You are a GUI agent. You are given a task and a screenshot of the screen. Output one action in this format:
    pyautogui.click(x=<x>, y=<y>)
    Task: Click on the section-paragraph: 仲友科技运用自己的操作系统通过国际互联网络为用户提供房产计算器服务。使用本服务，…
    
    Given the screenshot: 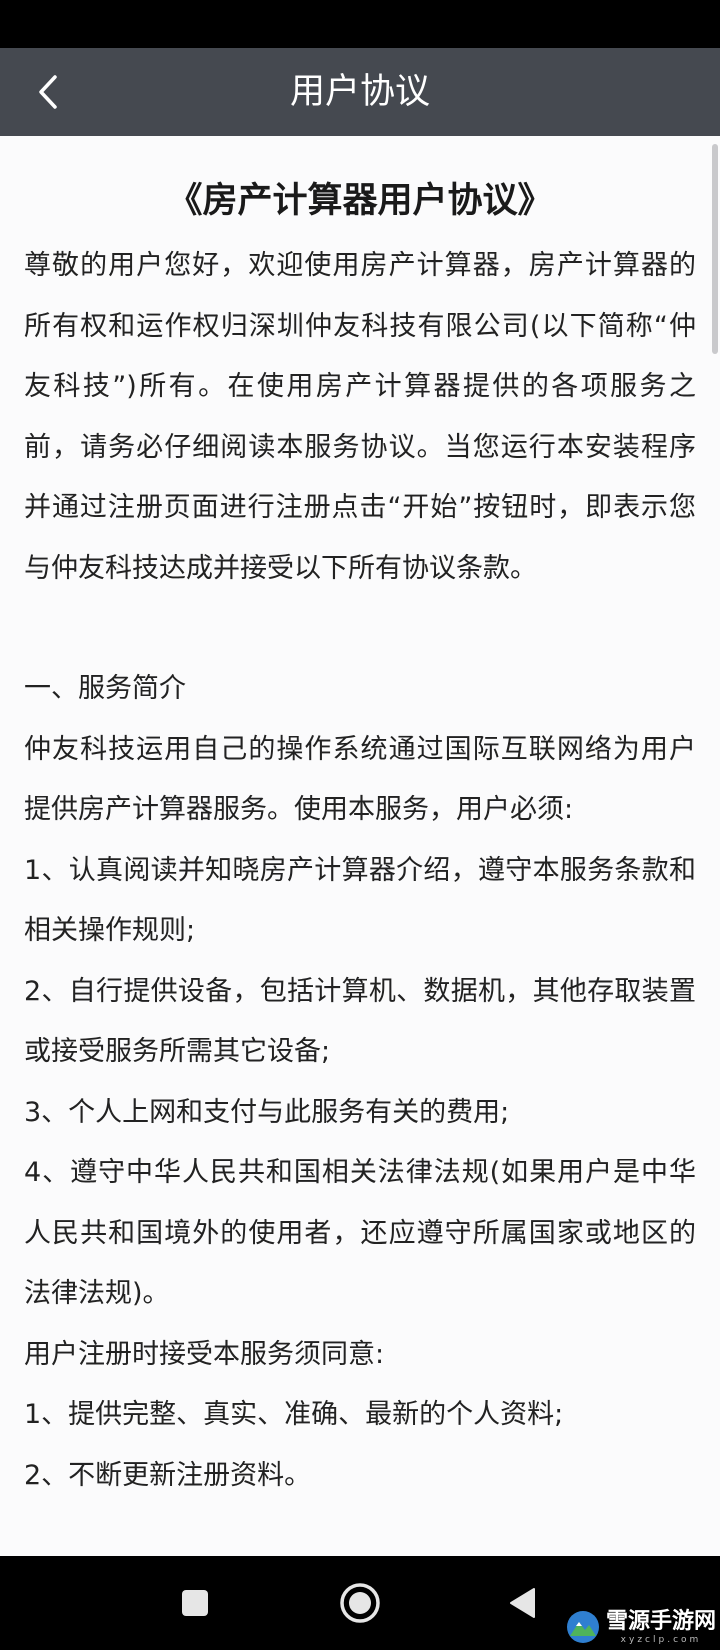 What is the action you would take?
    pyautogui.click(x=360, y=779)
    